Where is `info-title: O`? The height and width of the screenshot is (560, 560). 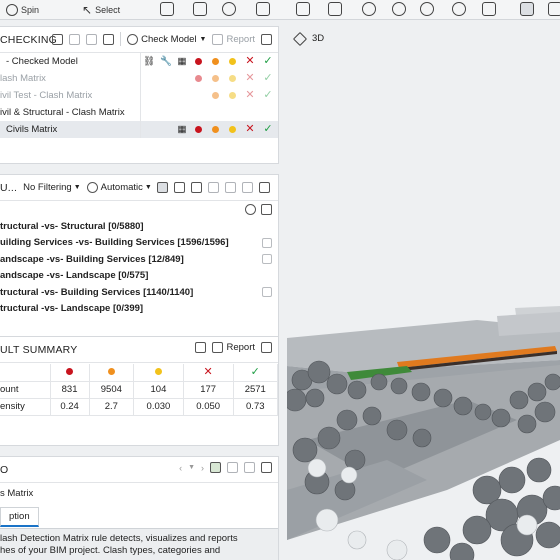 info-title: O is located at coordinates (4, 469).